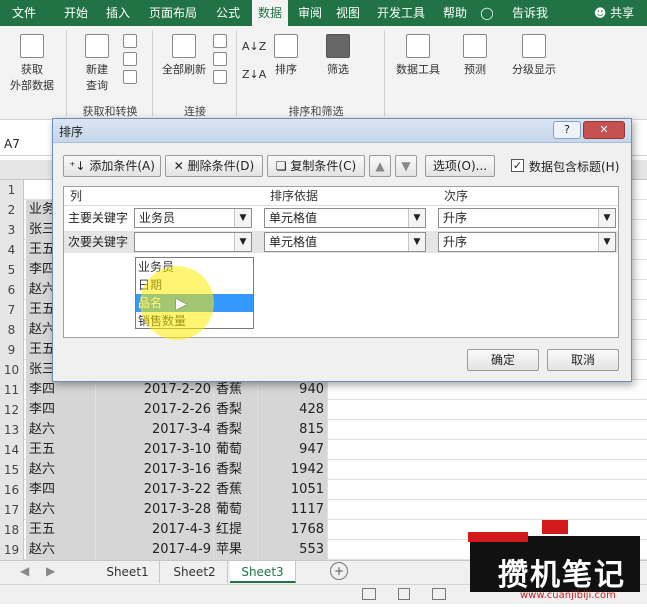 The height and width of the screenshot is (607, 647). What do you see at coordinates (155, 550) in the screenshot?
I see `cell: 2017-4-9` at bounding box center [155, 550].